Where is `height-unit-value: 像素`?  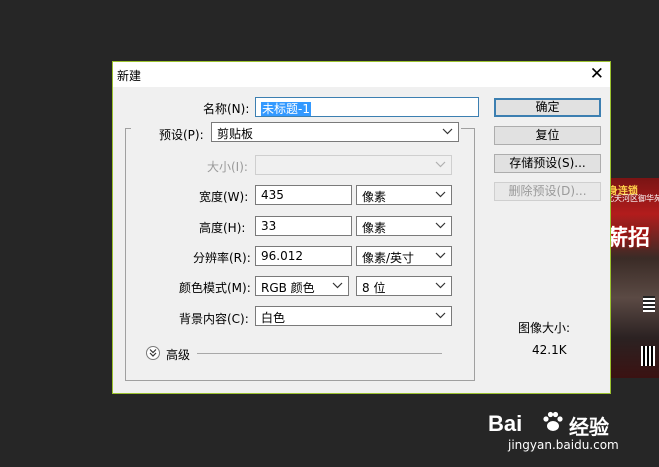 height-unit-value: 像素 is located at coordinates (374, 228).